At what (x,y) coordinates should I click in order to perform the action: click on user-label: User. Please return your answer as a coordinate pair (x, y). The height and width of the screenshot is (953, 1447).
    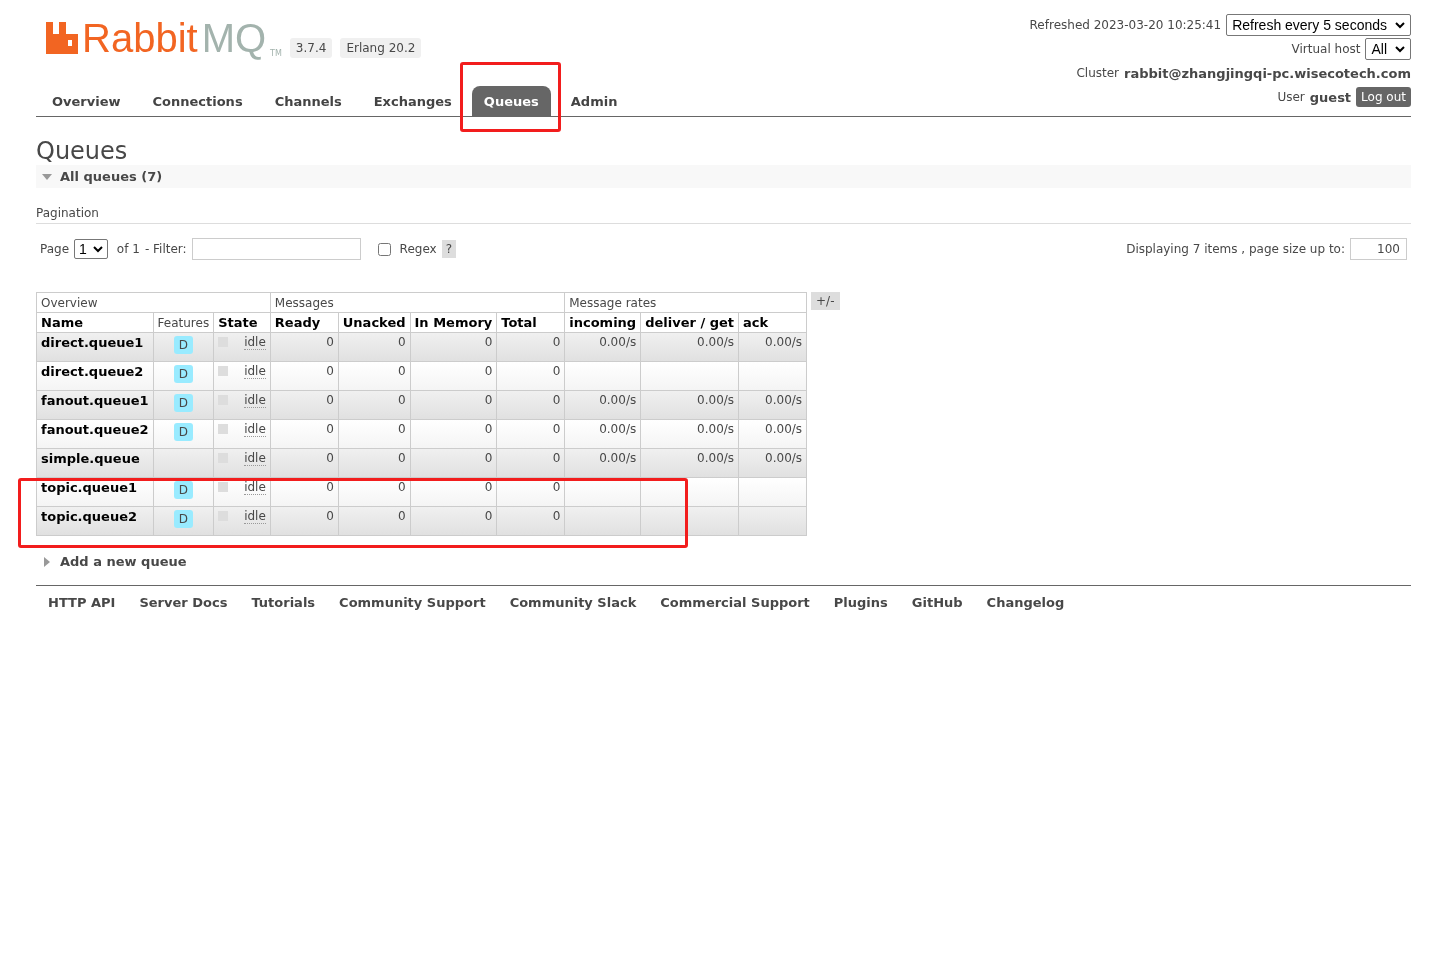
    Looking at the image, I should click on (1291, 97).